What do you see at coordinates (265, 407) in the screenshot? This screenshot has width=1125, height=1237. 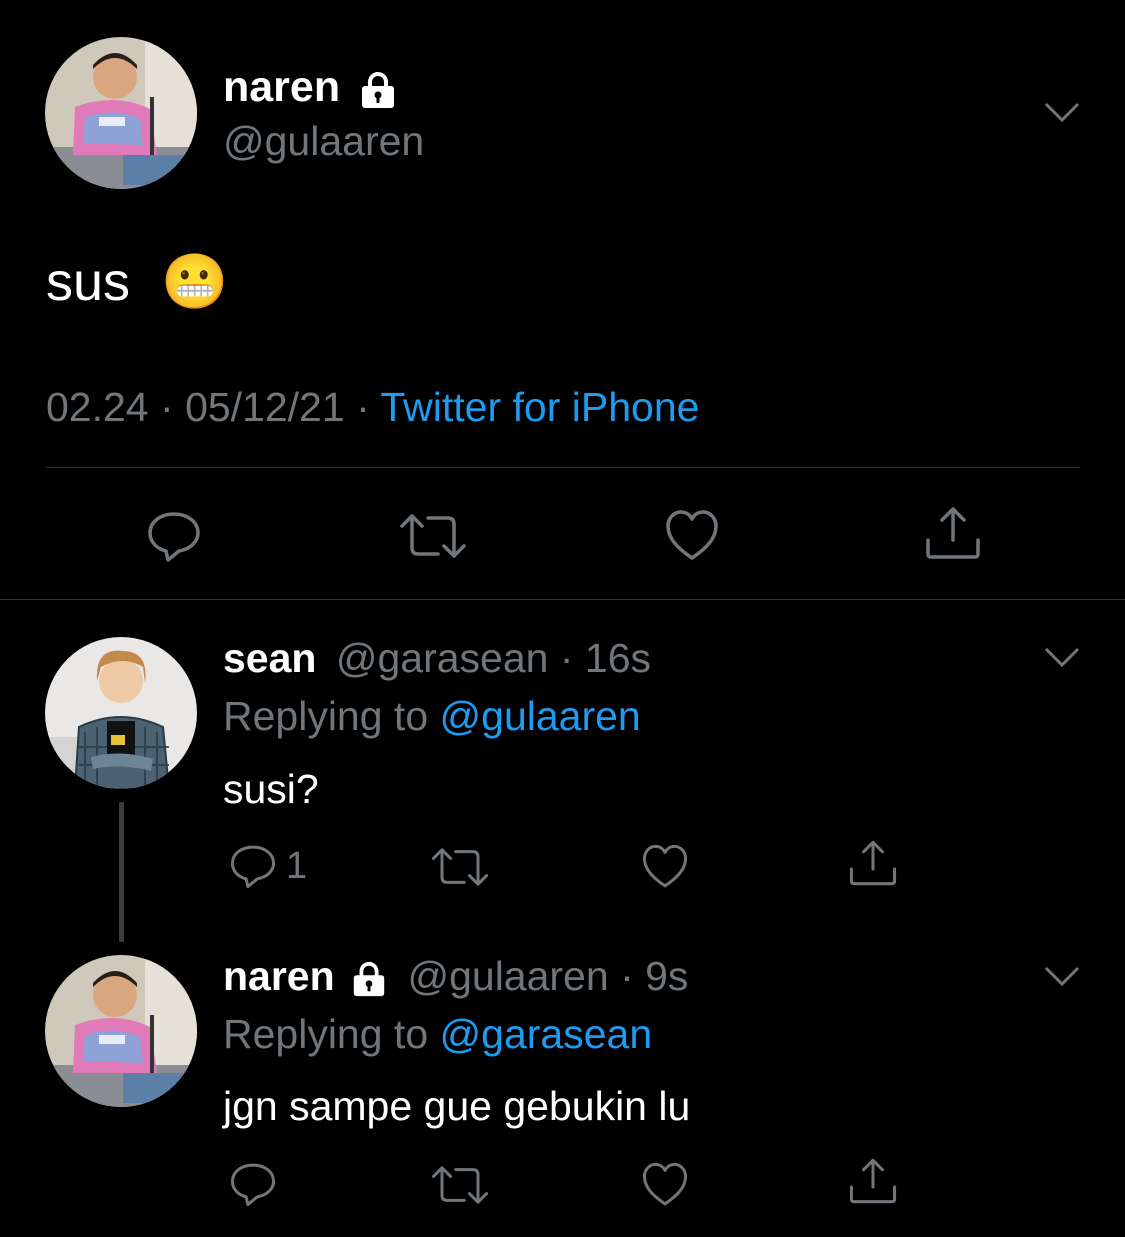 I see `tweet-date: 05/12/21` at bounding box center [265, 407].